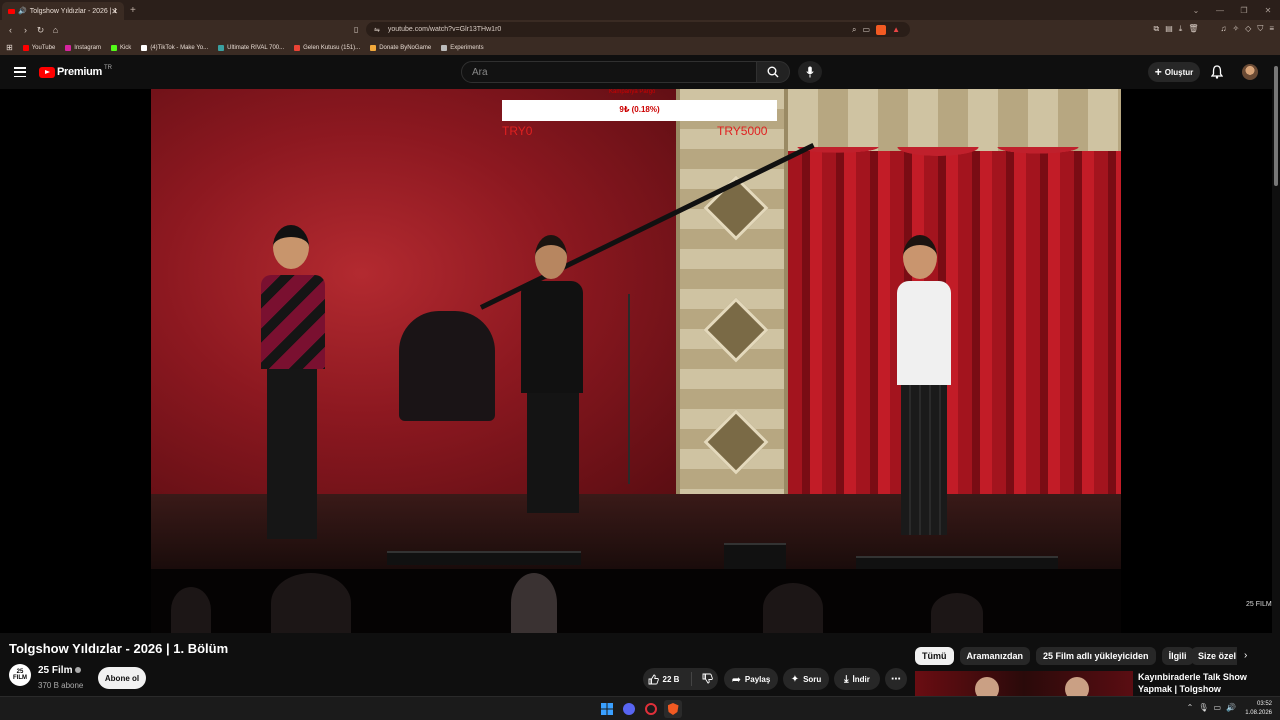  Describe the element at coordinates (867, 30) in the screenshot. I see `cast-icon: ▭` at that location.